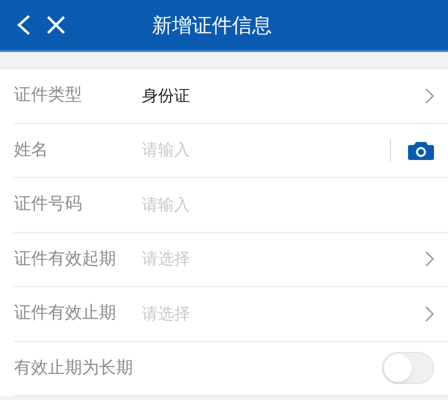 This screenshot has width=448, height=400. What do you see at coordinates (288, 95) in the screenshot?
I see `select-field: 身份证` at bounding box center [288, 95].